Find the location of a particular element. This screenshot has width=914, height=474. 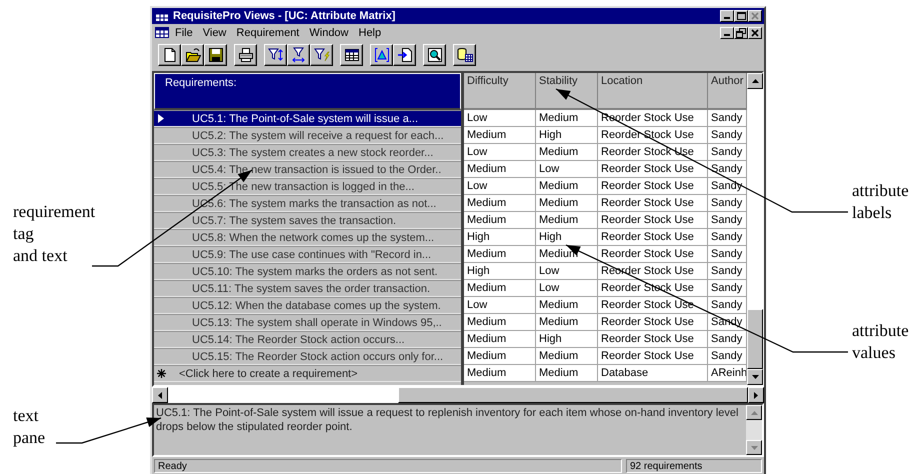

minimize-icon is located at coordinates (727, 18).